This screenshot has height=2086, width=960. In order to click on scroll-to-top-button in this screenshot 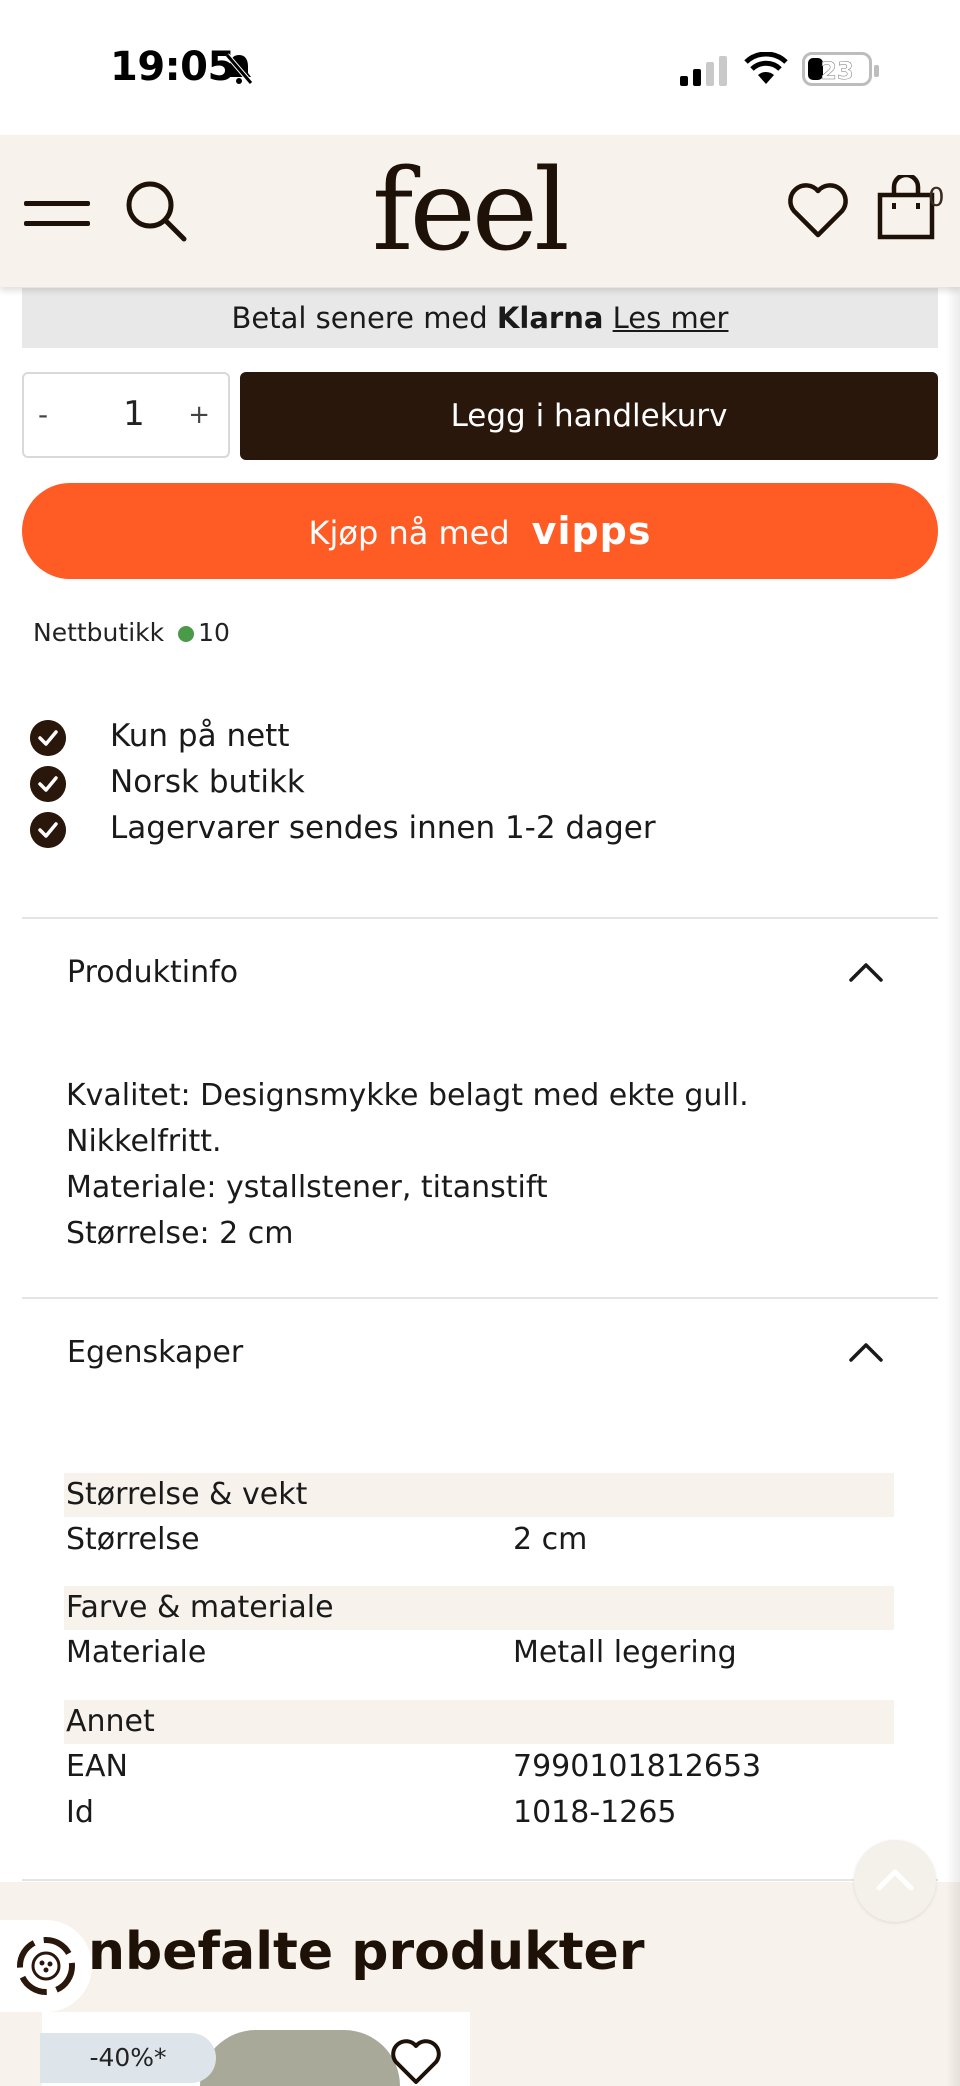, I will do `click(895, 1881)`.